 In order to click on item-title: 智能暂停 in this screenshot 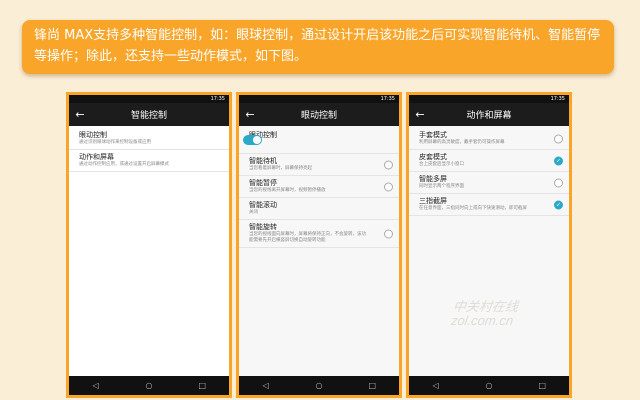, I will do `click(263, 183)`.